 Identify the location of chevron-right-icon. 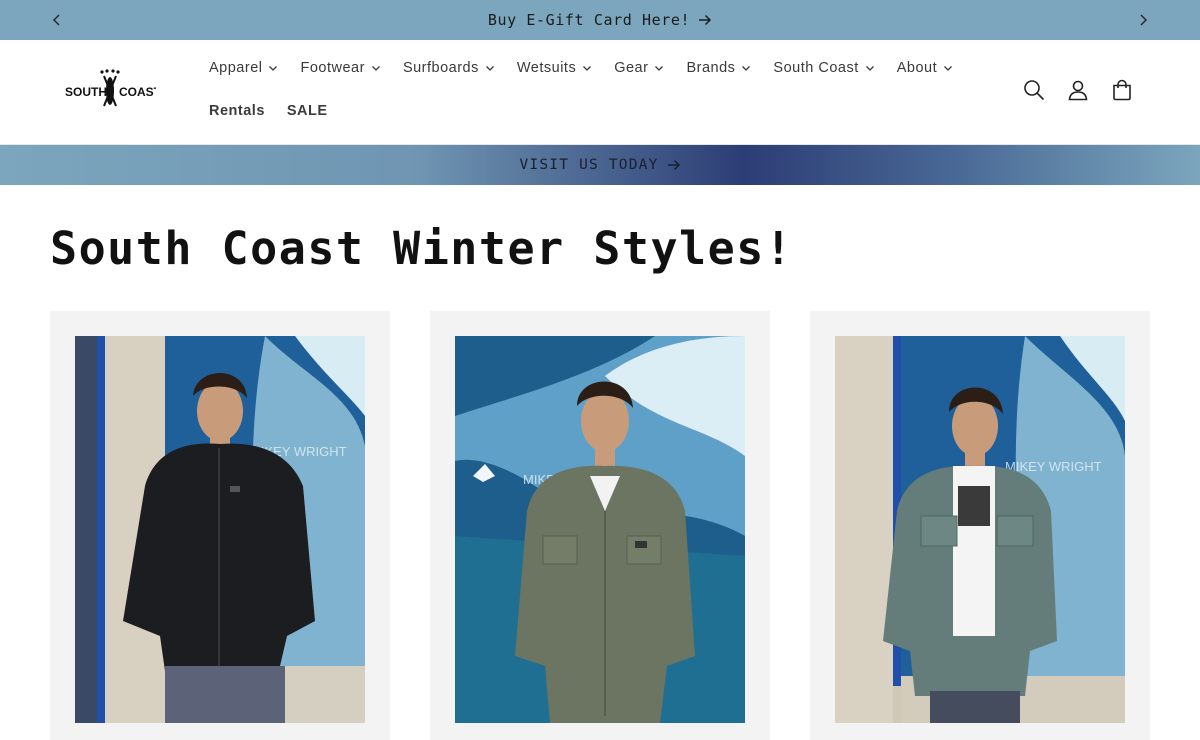
(1143, 20).